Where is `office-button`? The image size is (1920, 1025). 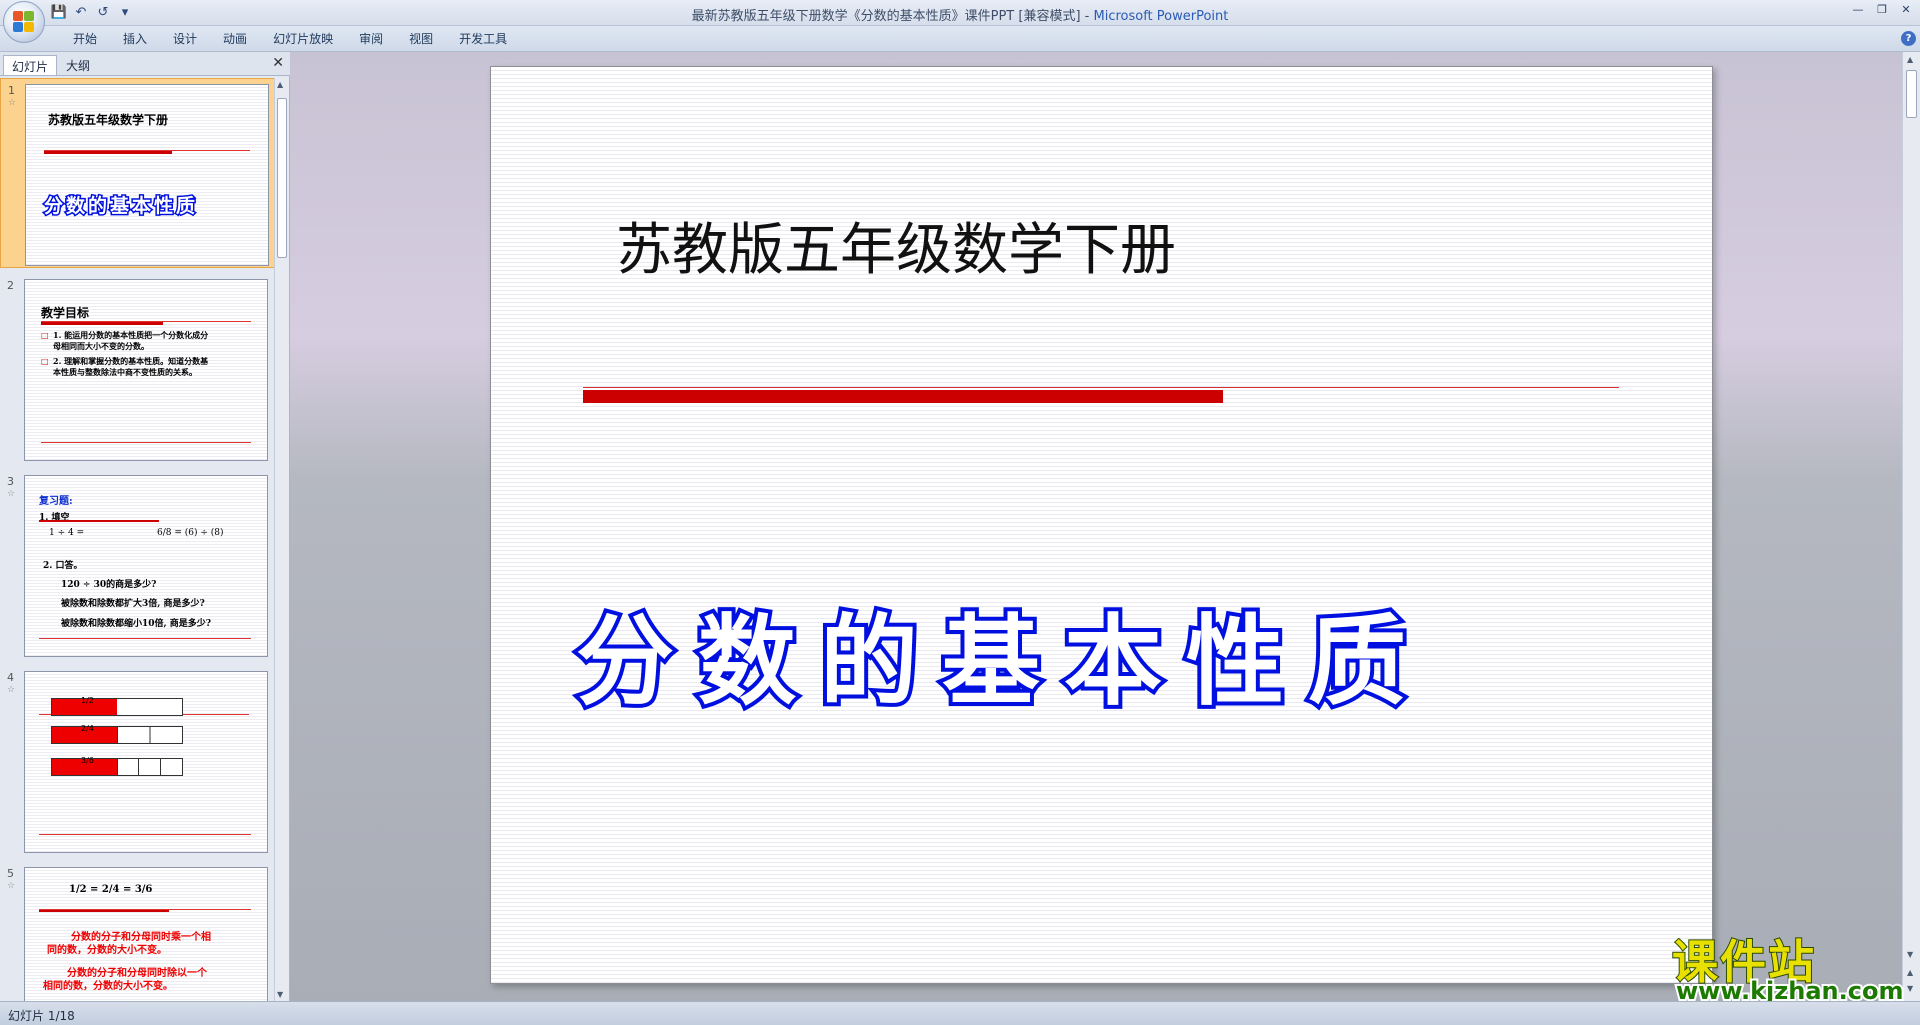
office-button is located at coordinates (24, 22).